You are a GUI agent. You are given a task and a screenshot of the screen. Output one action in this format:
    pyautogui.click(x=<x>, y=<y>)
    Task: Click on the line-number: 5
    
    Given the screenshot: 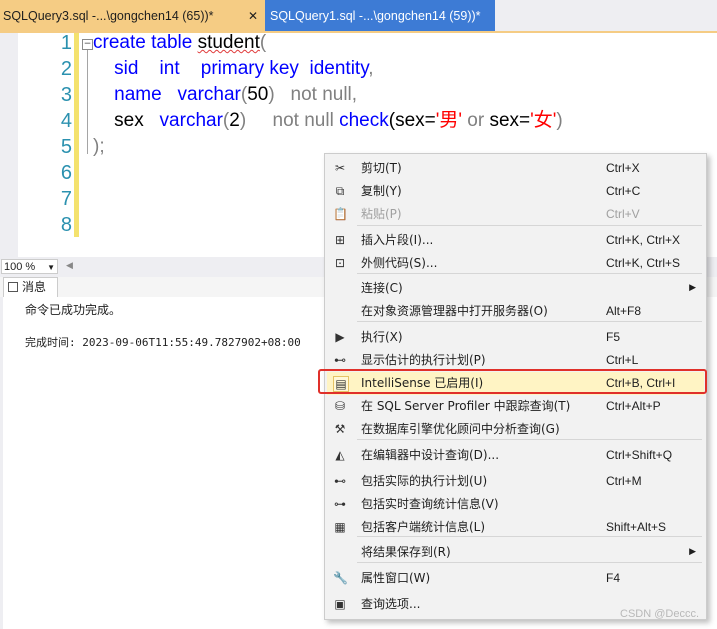 What is the action you would take?
    pyautogui.click(x=66, y=147)
    